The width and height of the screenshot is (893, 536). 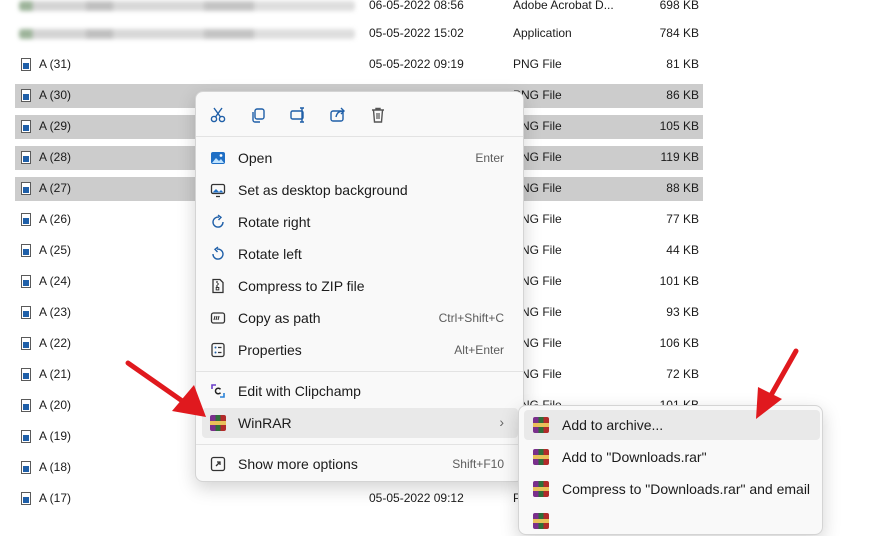 I want to click on share-button, so click(x=338, y=115).